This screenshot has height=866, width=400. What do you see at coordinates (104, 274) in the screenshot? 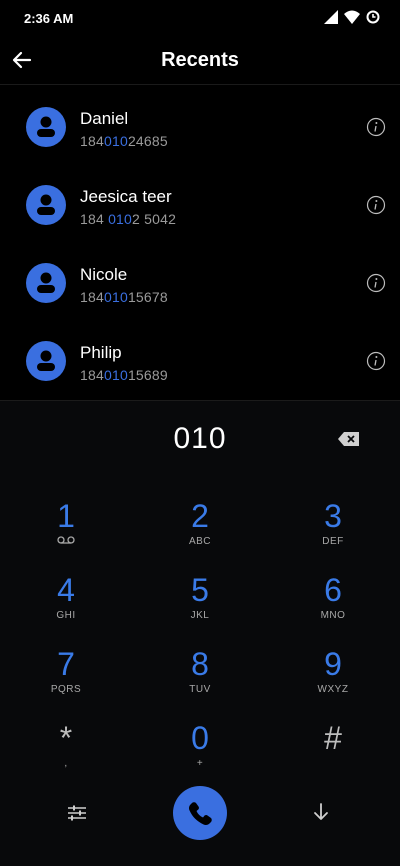
I see `contact-name: Nicole` at bounding box center [104, 274].